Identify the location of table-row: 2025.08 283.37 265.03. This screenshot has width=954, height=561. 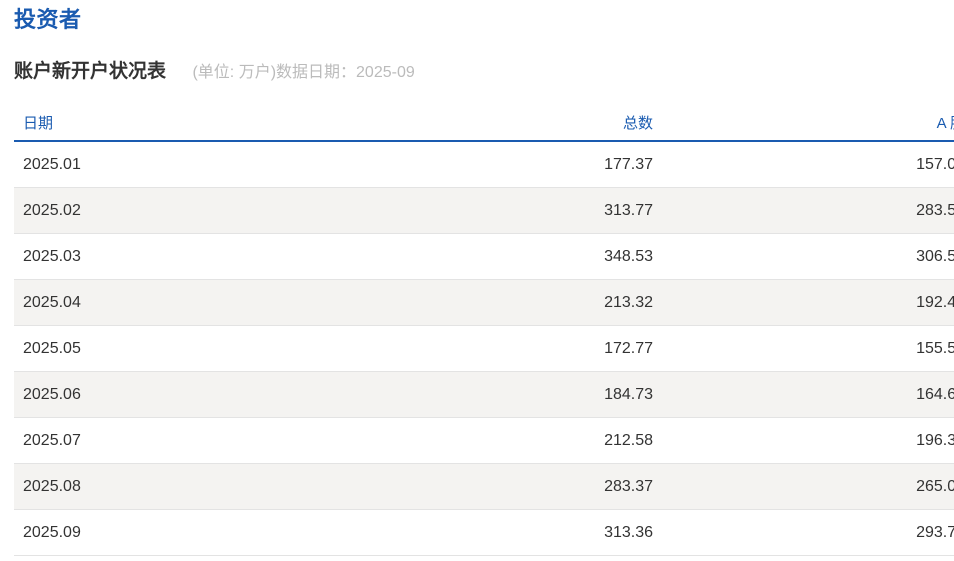
(484, 486).